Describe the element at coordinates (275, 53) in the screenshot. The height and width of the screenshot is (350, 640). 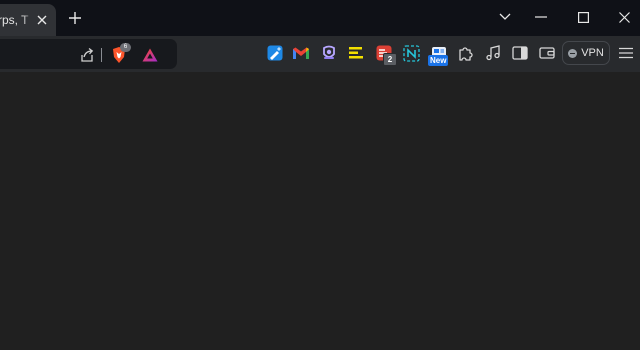
I see `image-editor-icon` at that location.